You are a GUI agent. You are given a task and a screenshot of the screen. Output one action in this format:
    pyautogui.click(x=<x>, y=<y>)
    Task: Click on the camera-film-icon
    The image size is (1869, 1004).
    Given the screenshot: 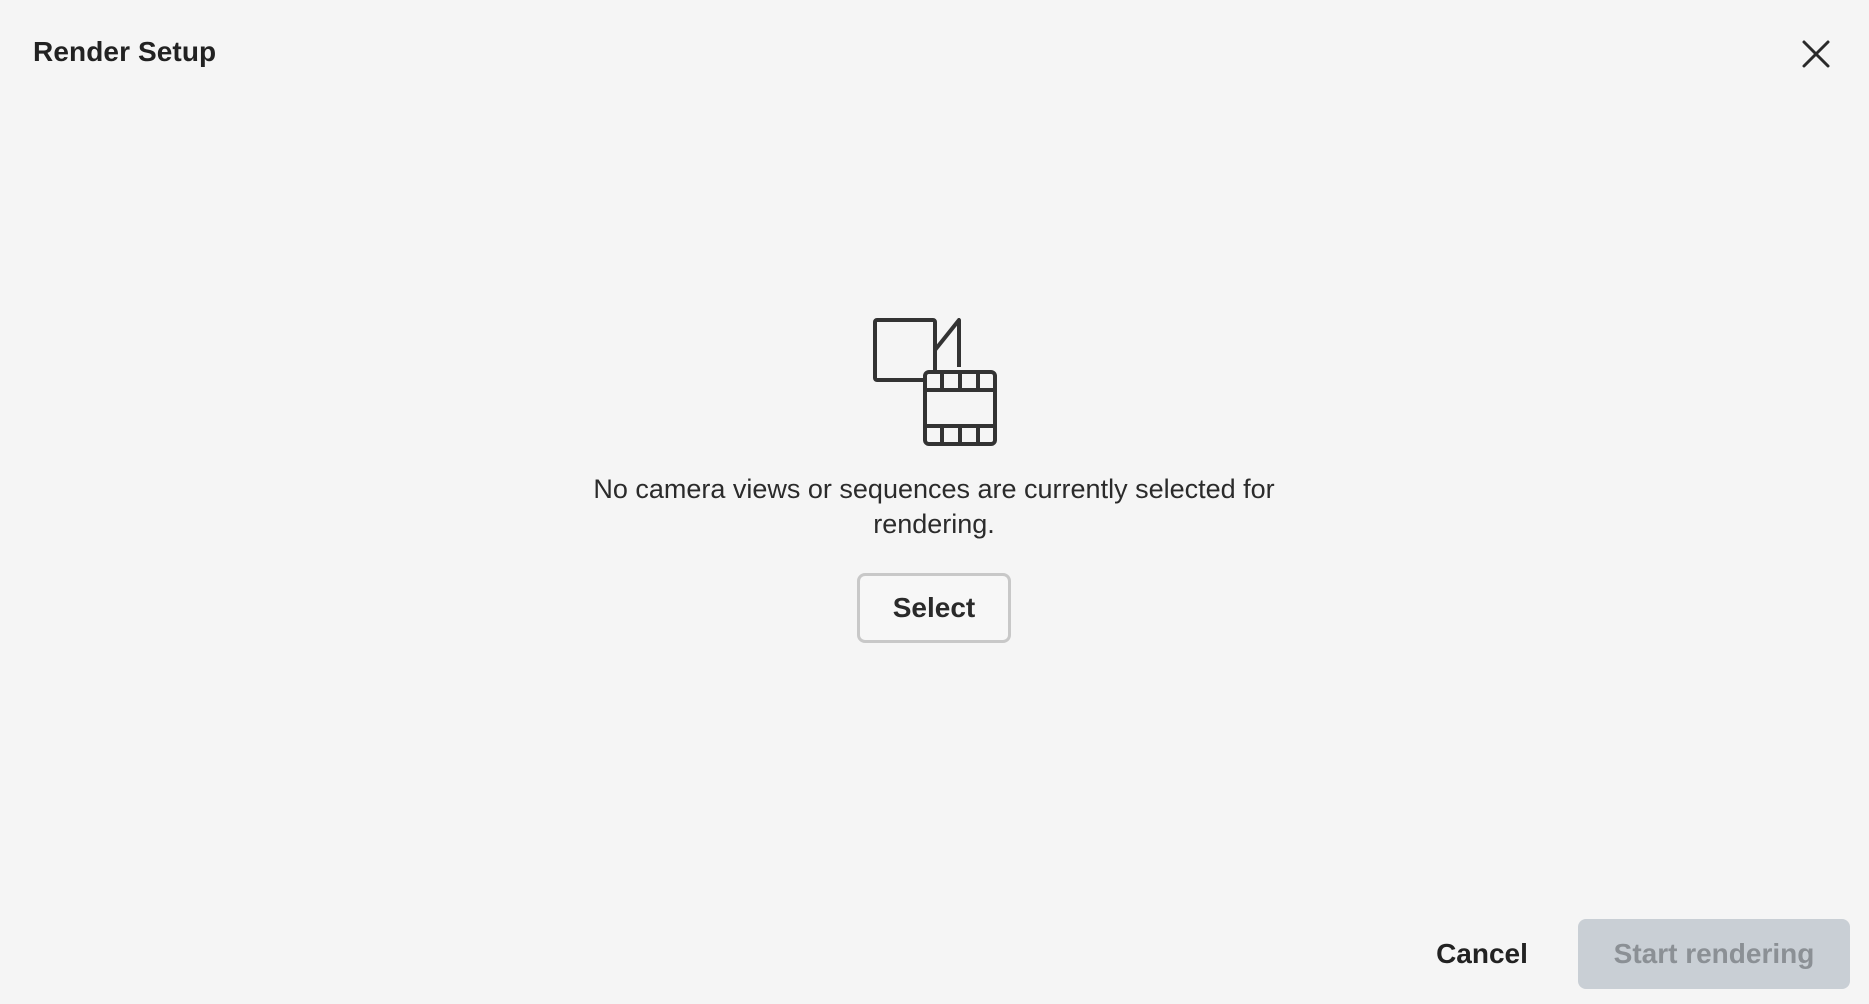 What is the action you would take?
    pyautogui.click(x=935, y=382)
    